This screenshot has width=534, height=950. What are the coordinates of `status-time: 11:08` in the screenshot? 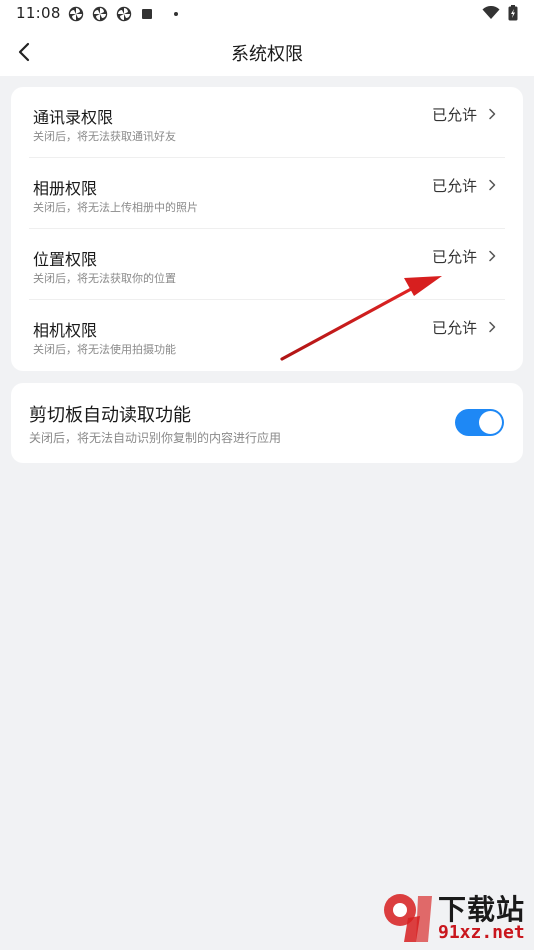 It's located at (38, 13).